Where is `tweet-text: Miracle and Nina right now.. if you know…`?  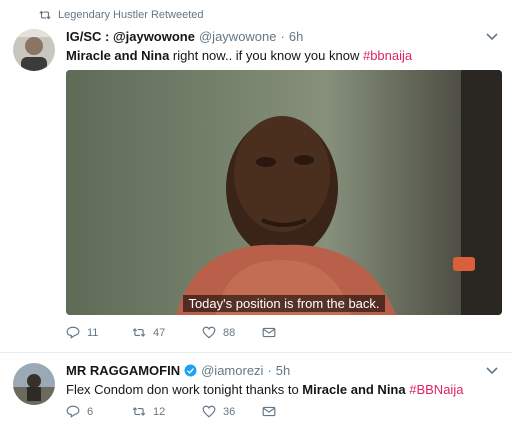 tweet-text: Miracle and Nina right now.. if you know… is located at coordinates (239, 55).